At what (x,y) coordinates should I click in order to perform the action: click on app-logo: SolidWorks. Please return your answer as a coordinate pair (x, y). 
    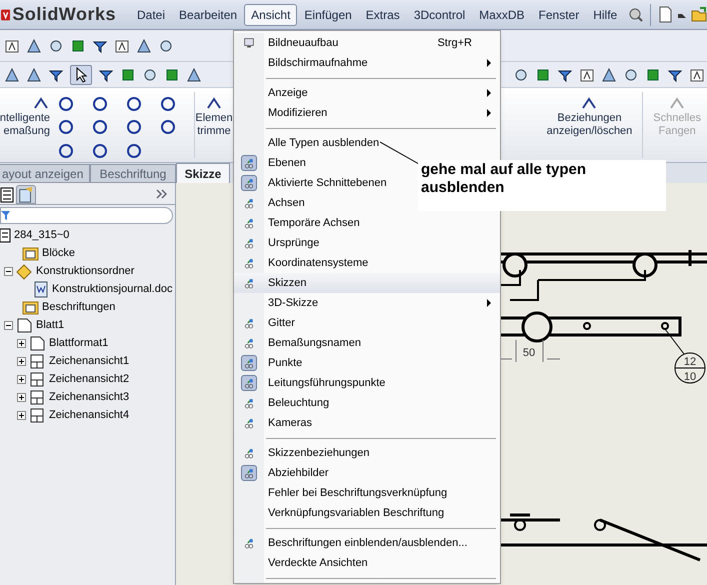
    Looking at the image, I should click on (64, 14).